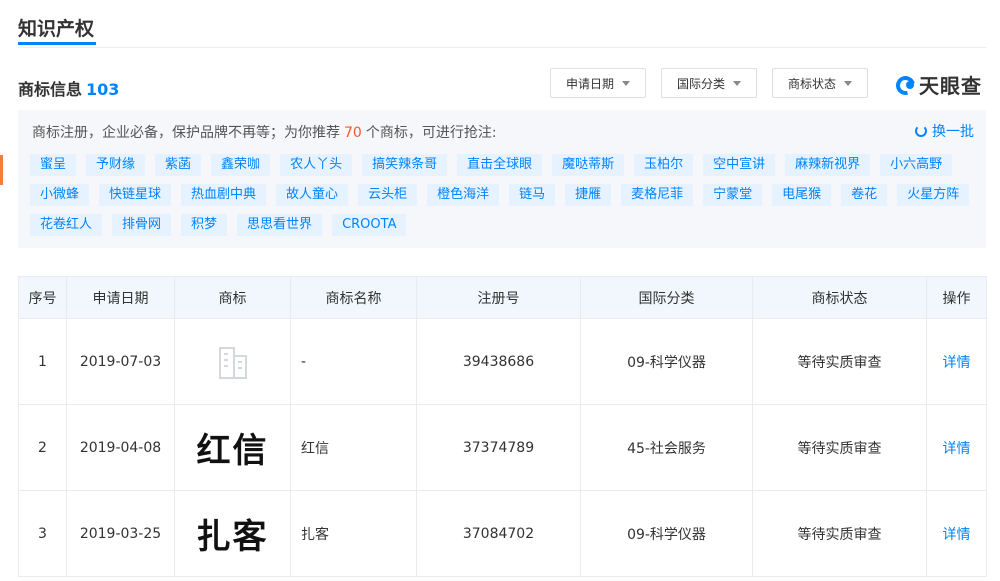 The height and width of the screenshot is (581, 1000). I want to click on recommended-trademark-tag: 排骨网, so click(142, 225).